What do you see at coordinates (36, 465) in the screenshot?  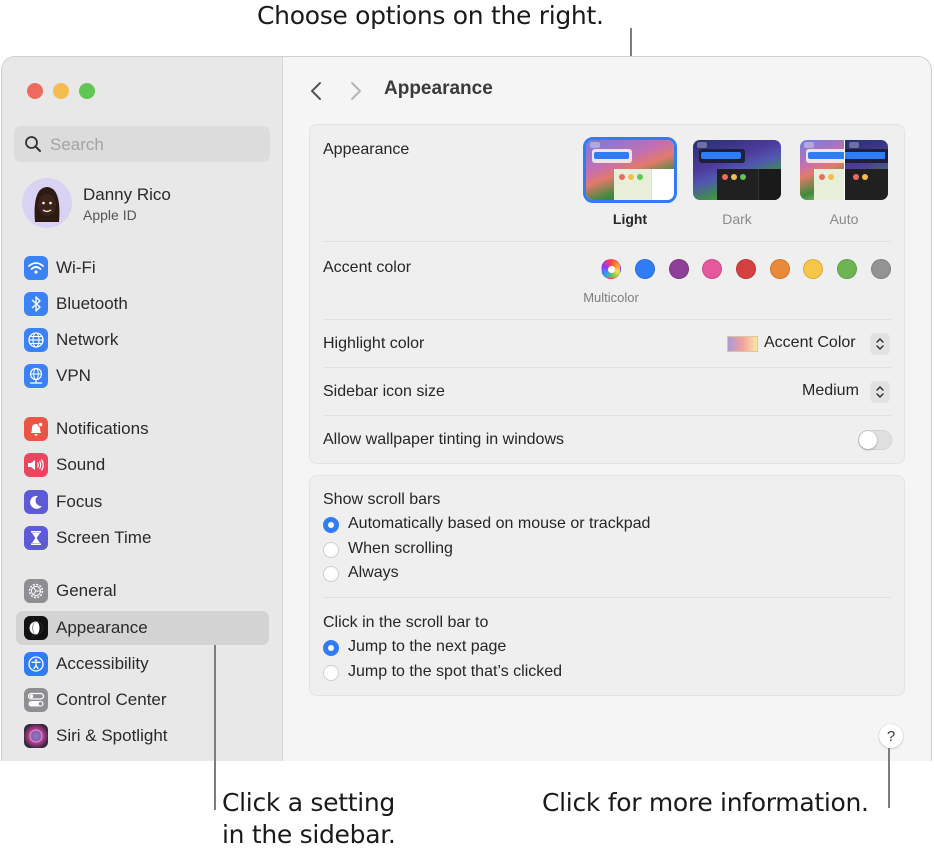 I see `speaker-icon` at bounding box center [36, 465].